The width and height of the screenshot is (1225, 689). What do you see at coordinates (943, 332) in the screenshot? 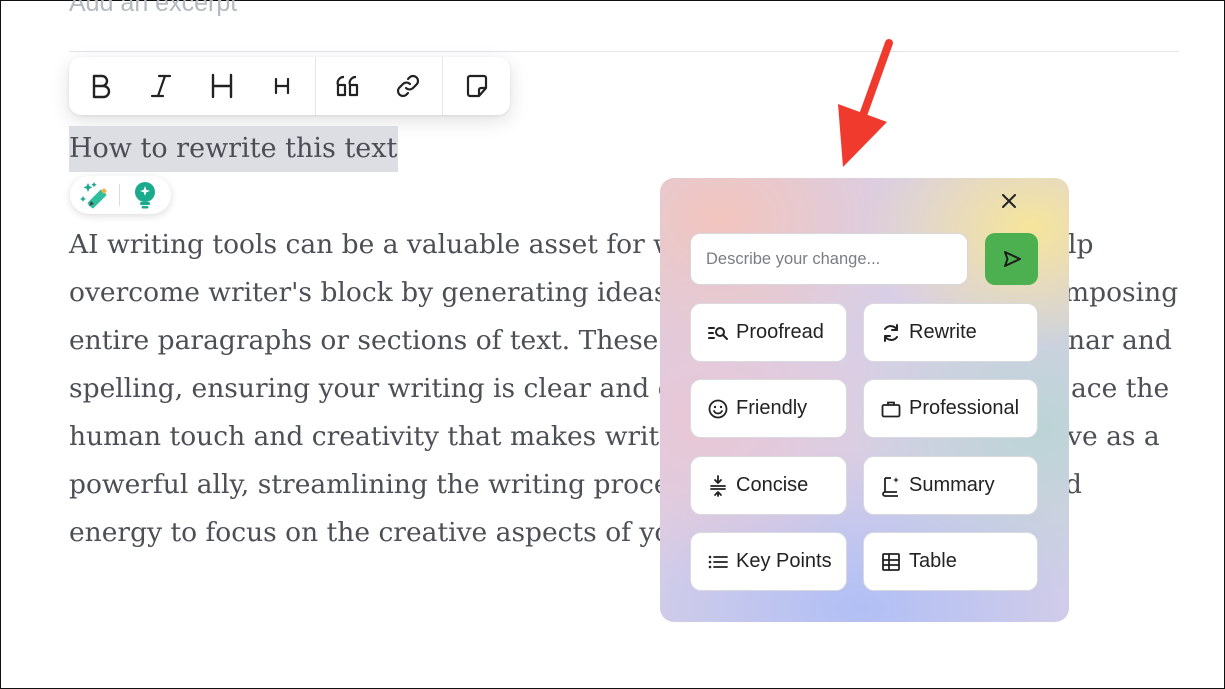
I see `option-label: Rewrite` at bounding box center [943, 332].